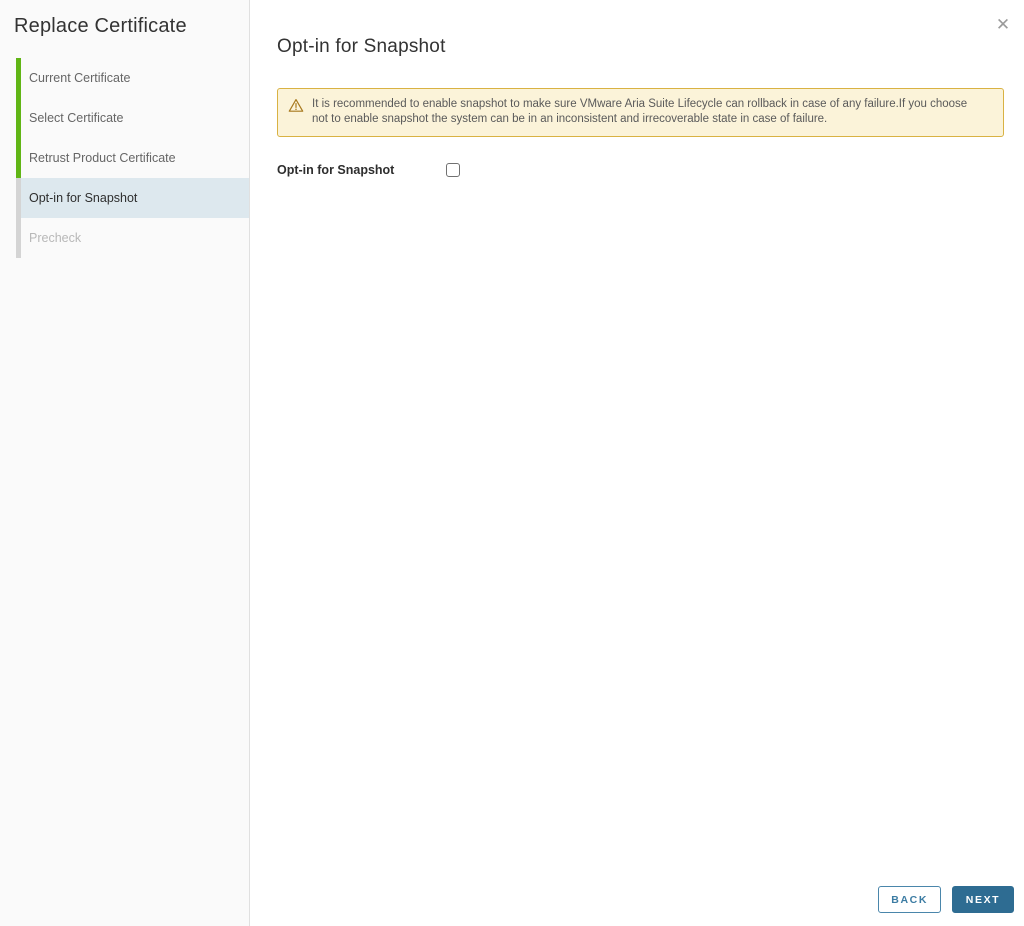  Describe the element at coordinates (102, 158) in the screenshot. I see `step-label: Retrust Product Certificate` at that location.